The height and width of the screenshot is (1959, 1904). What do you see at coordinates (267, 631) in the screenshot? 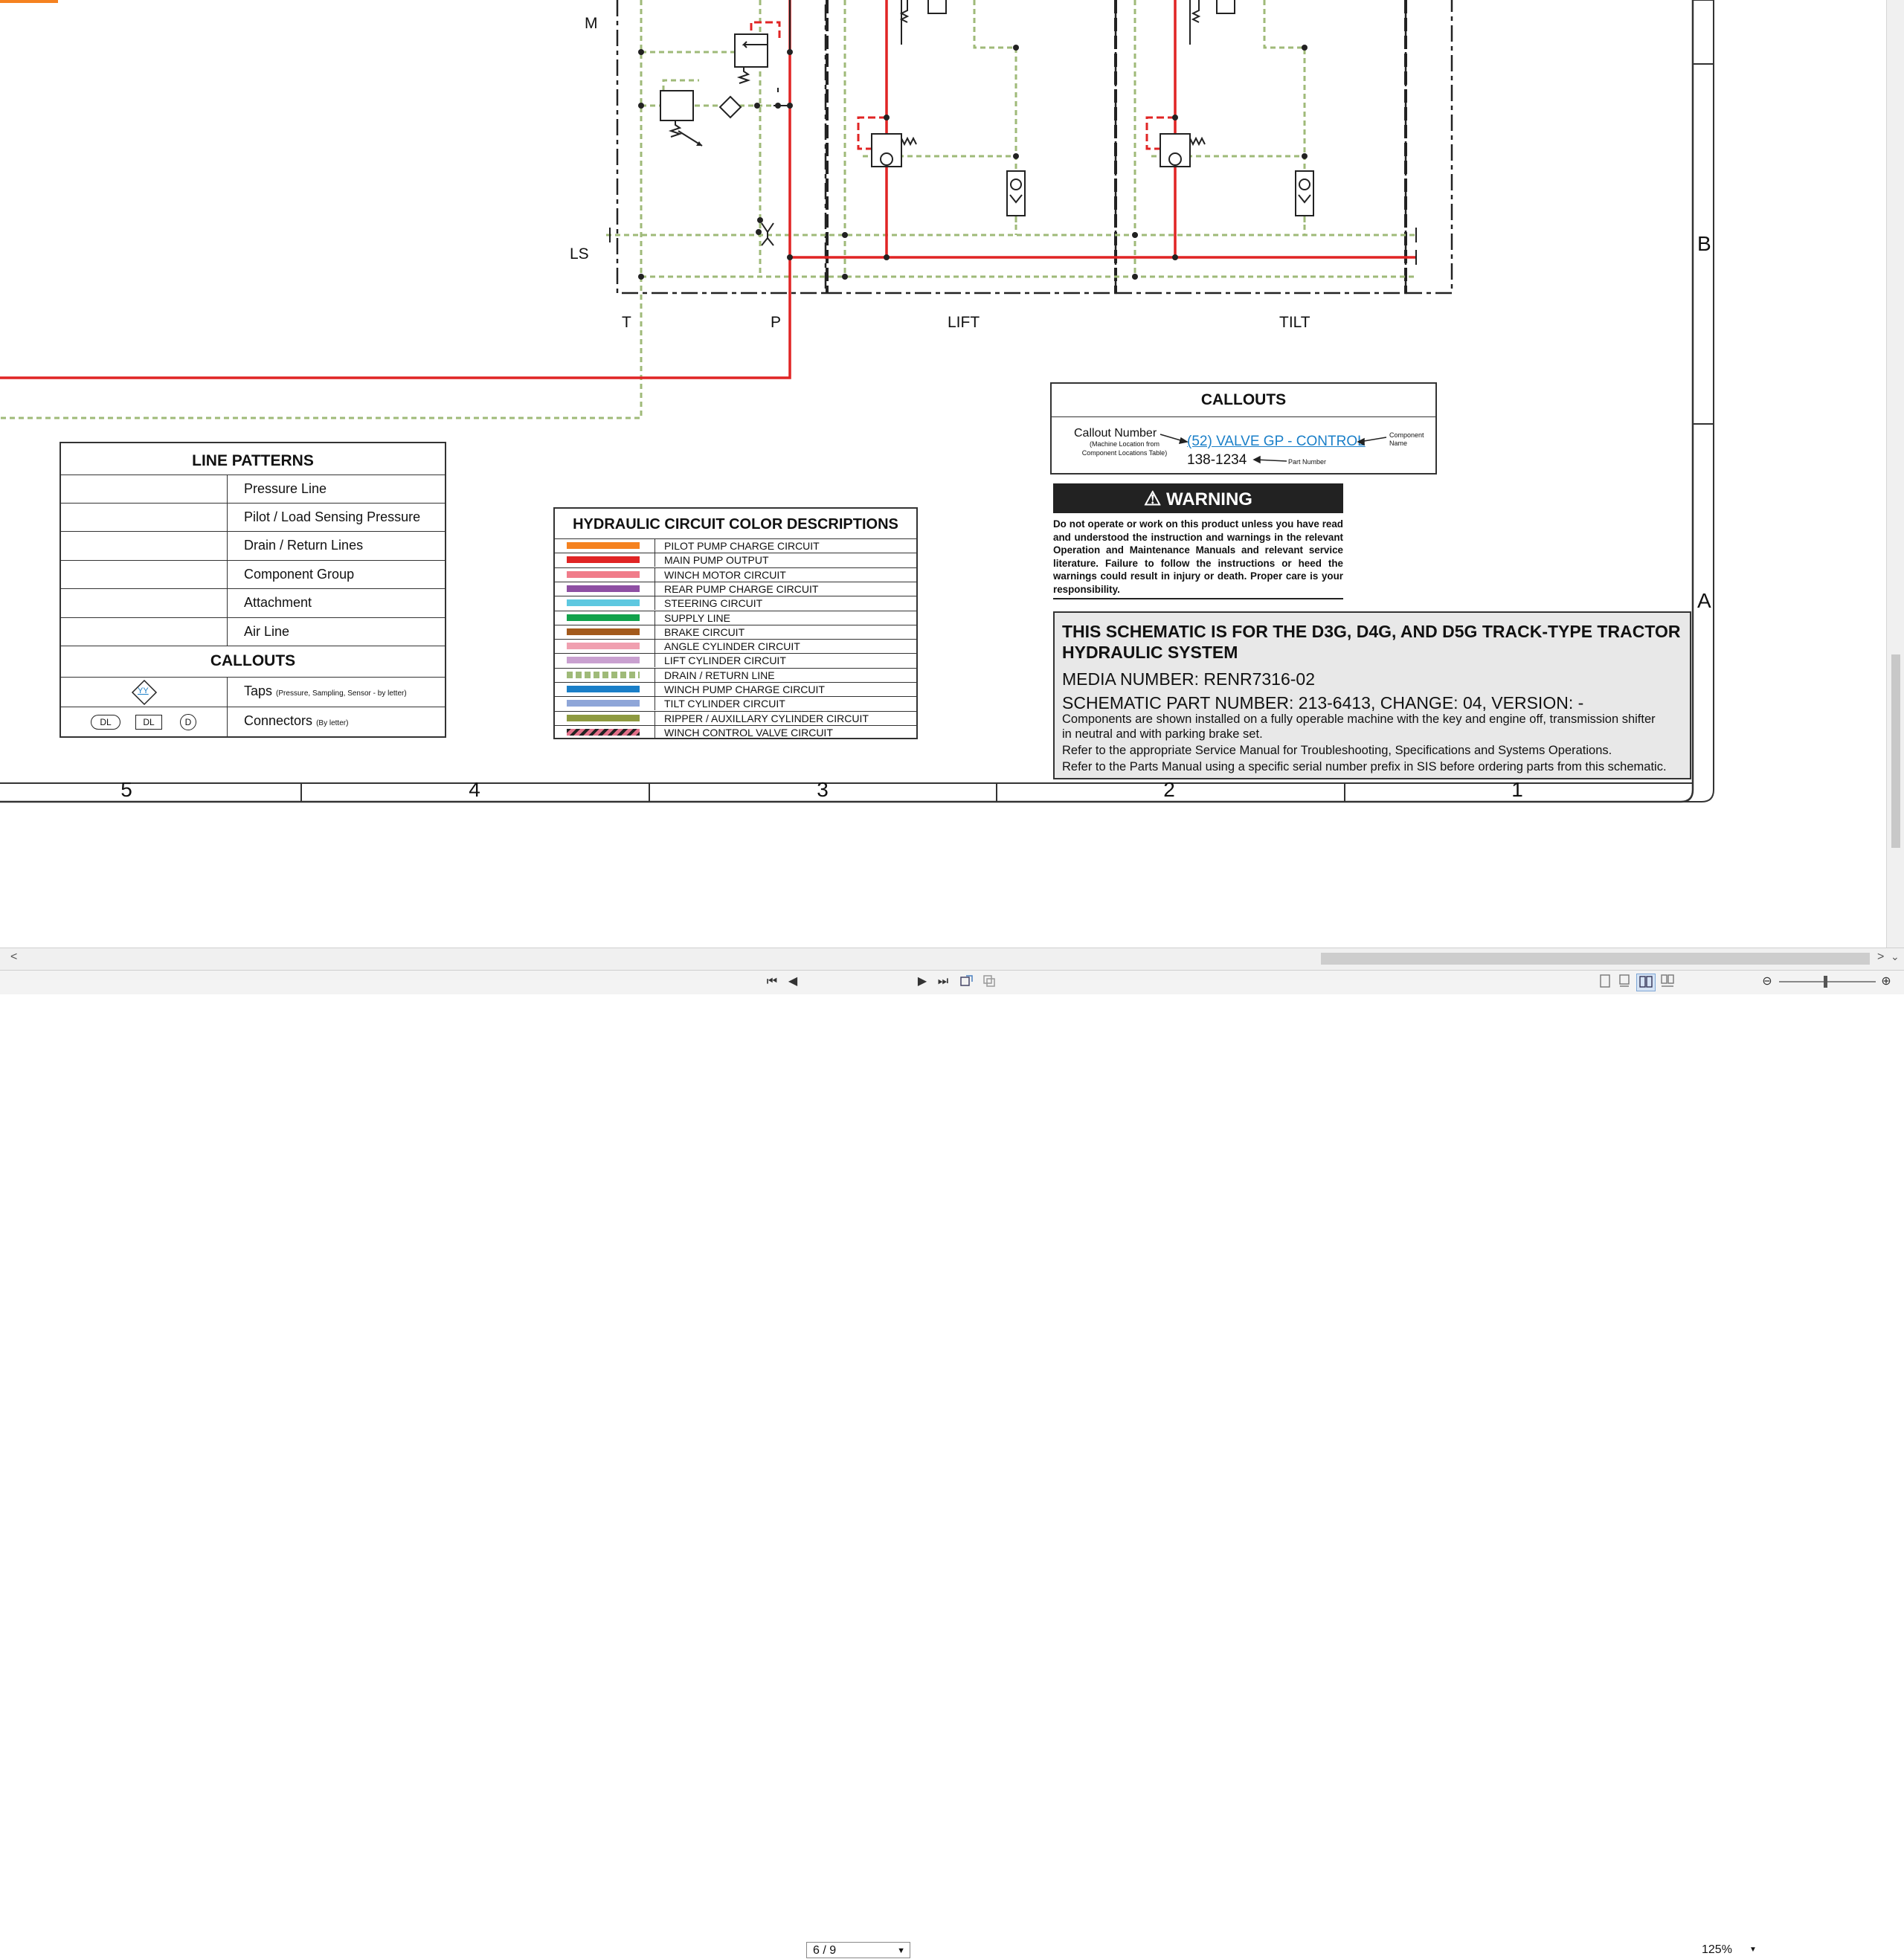
I see `line-pattern-label: Air Line` at bounding box center [267, 631].